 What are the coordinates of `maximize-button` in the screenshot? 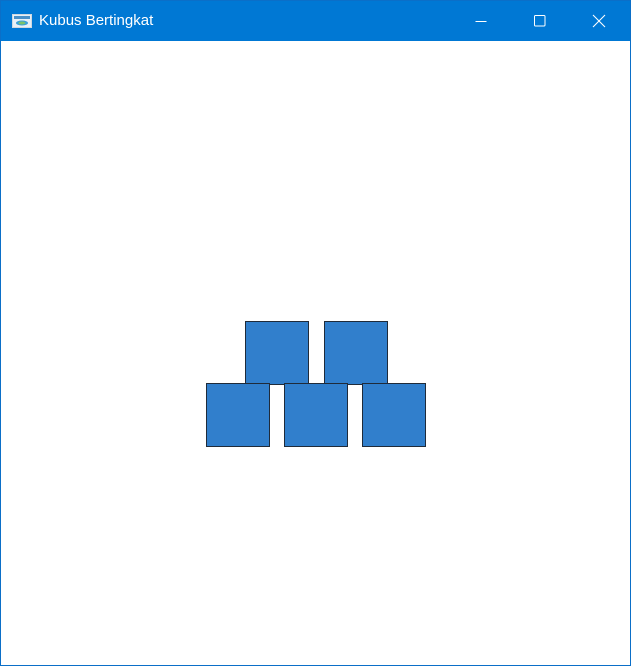 It's located at (540, 21).